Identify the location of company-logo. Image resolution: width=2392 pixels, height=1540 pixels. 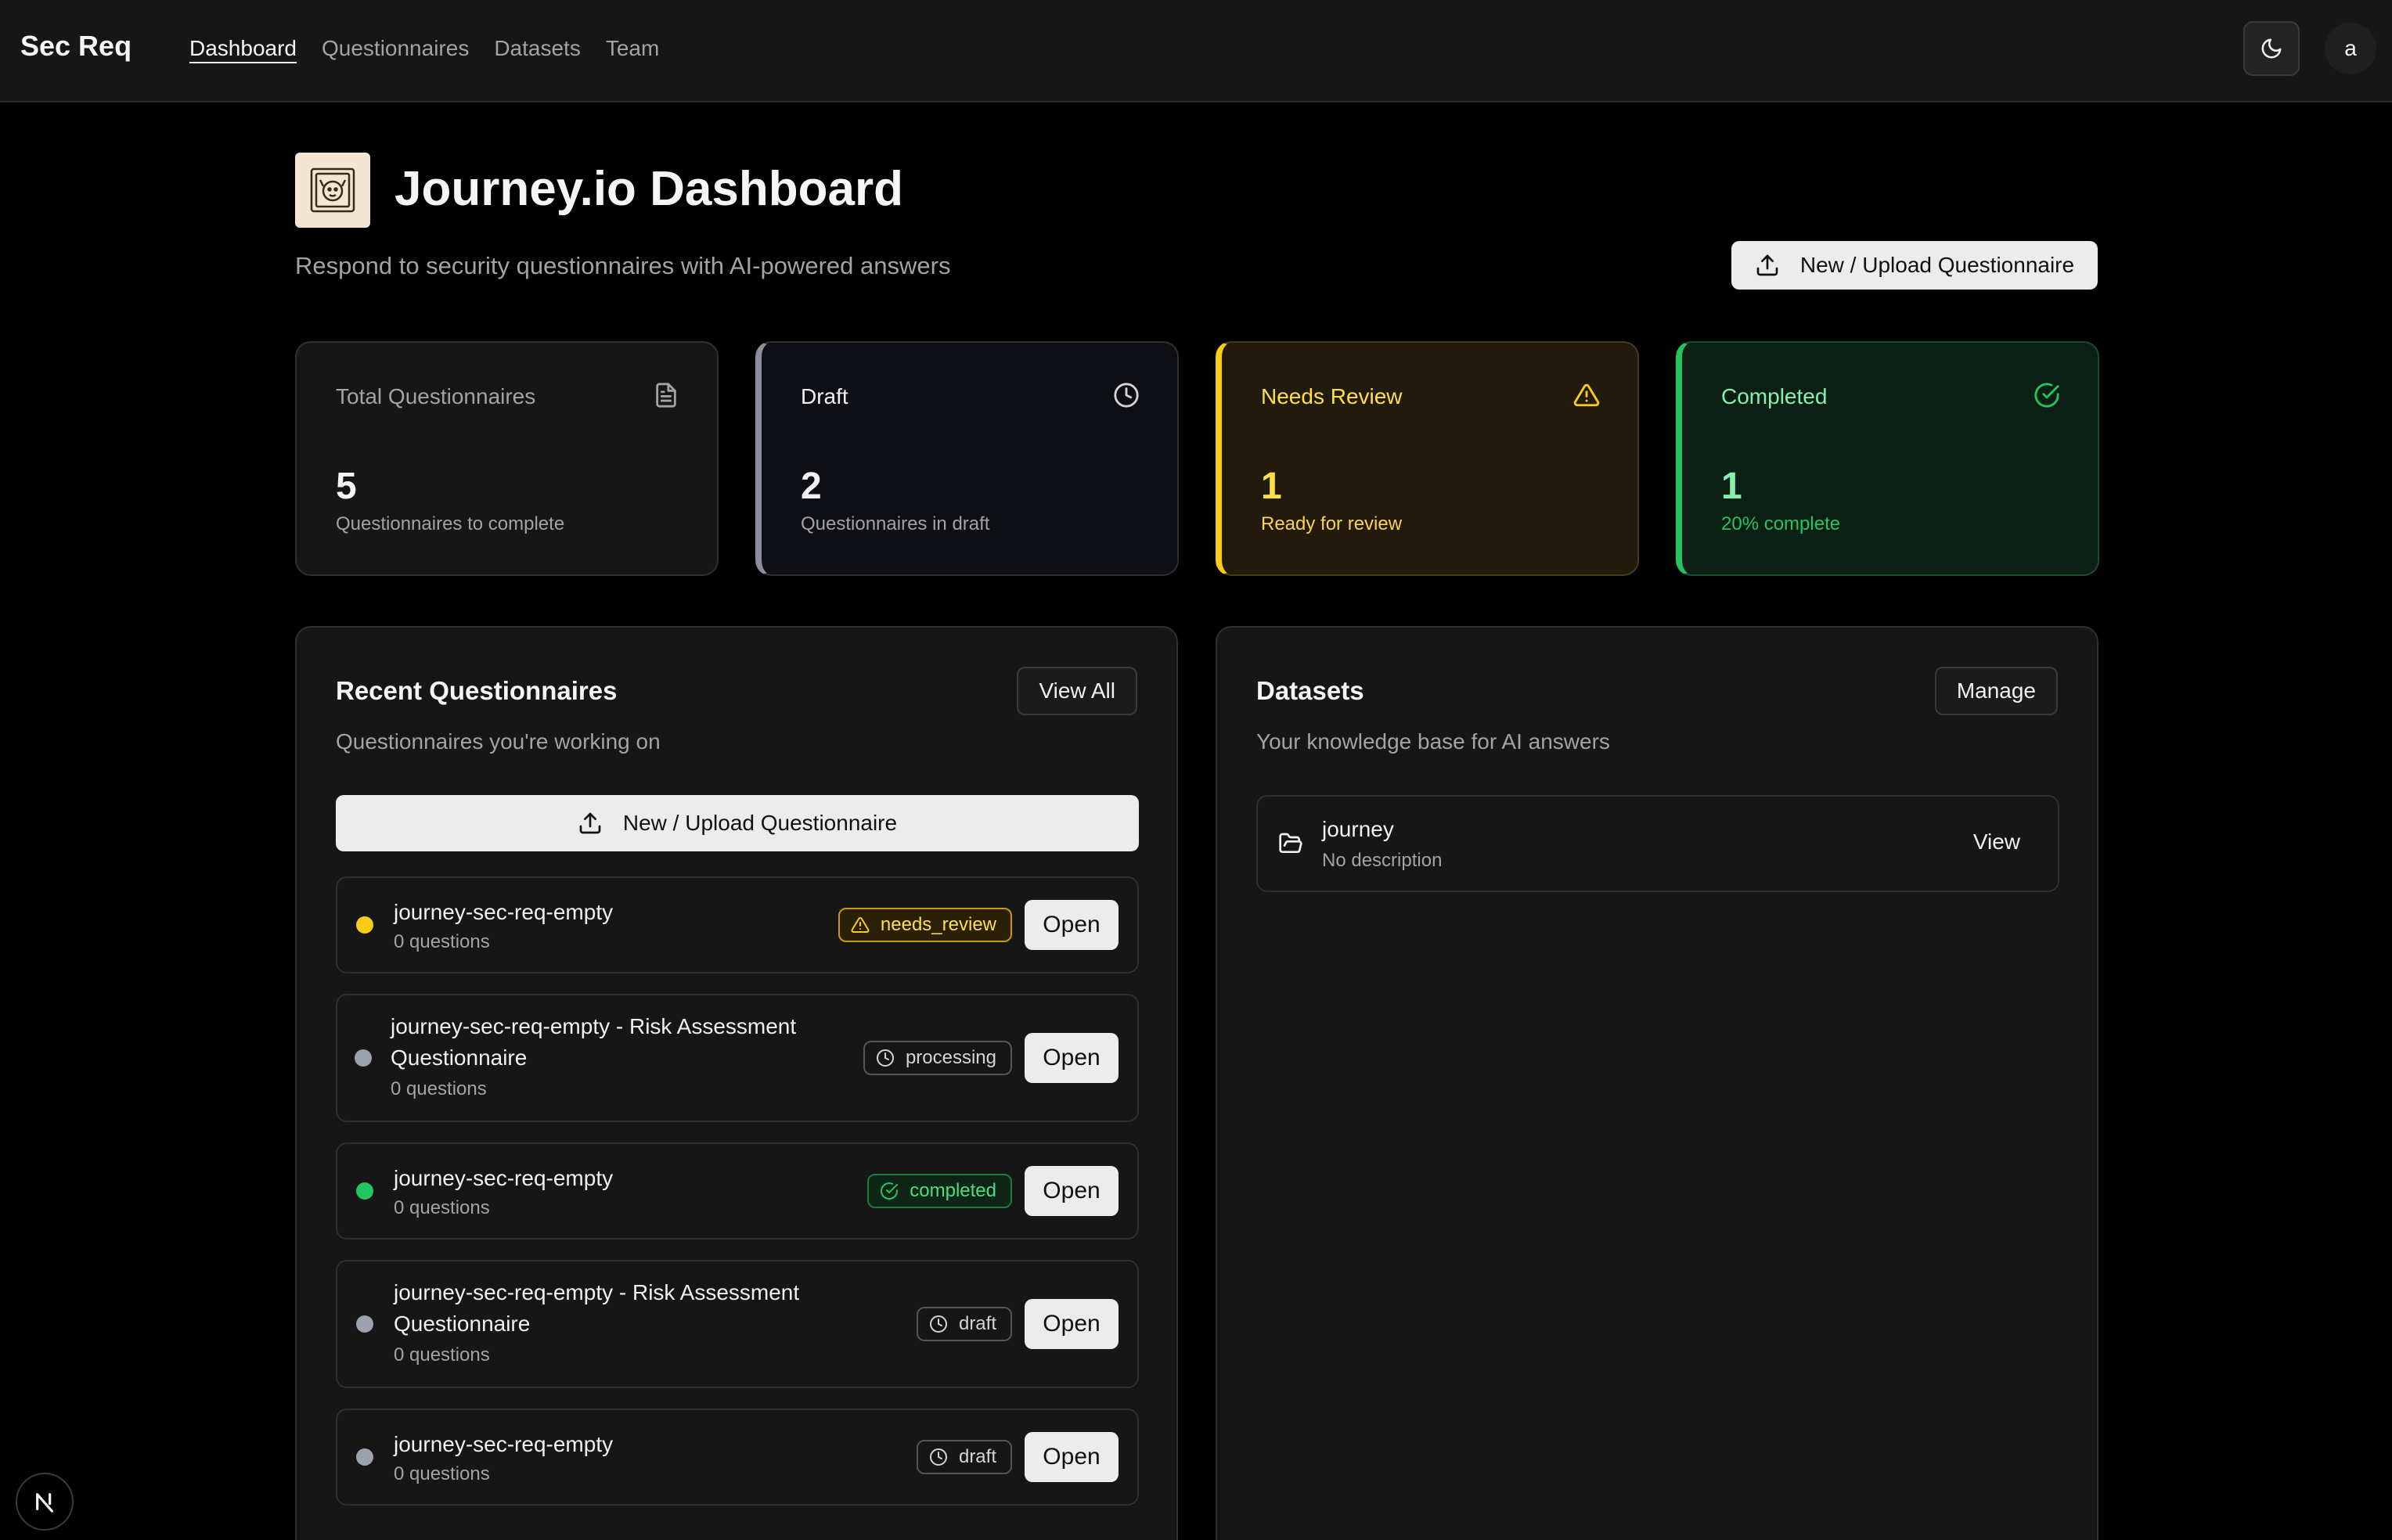
(332, 190).